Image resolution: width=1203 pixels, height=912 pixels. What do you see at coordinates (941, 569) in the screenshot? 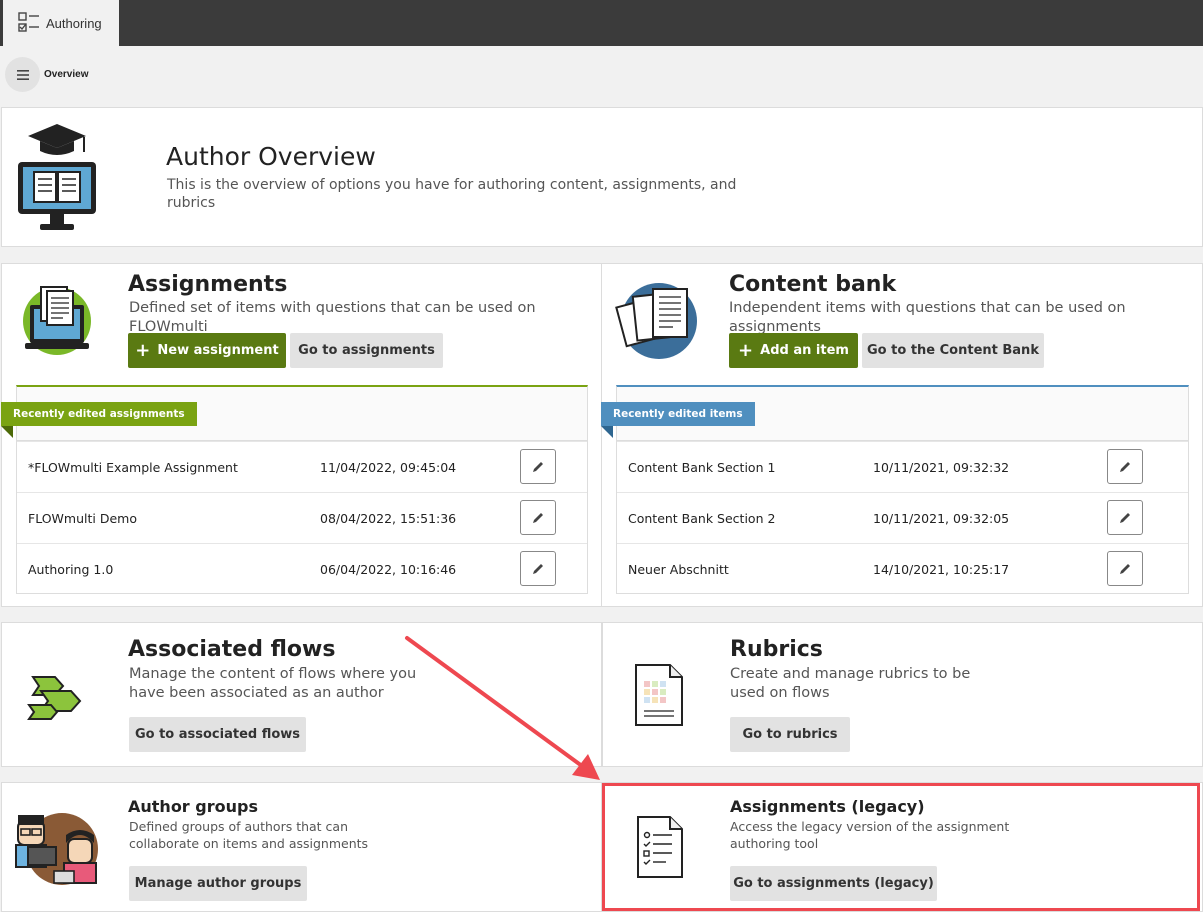
I see `item-date: 14/10/2021, 10:25:17` at bounding box center [941, 569].